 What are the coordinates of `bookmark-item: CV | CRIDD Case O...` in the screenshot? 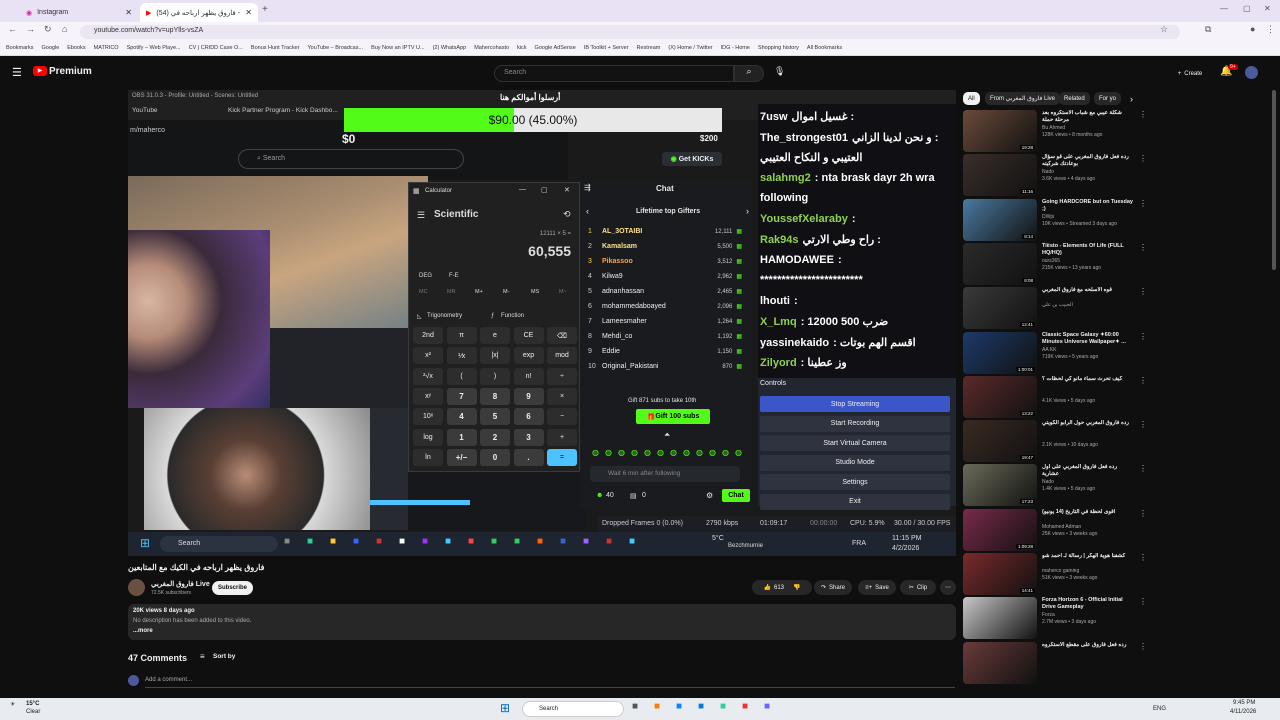 It's located at (216, 48).